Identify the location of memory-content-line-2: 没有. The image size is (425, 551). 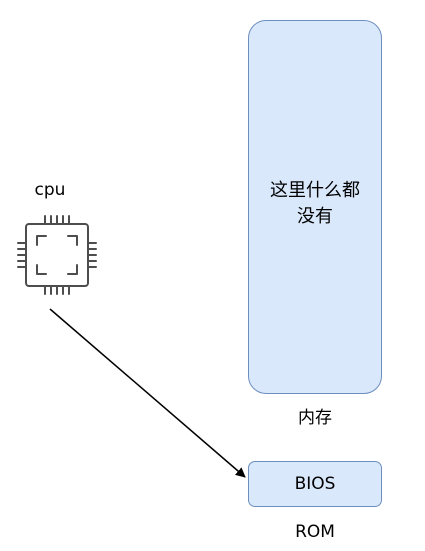
(315, 216).